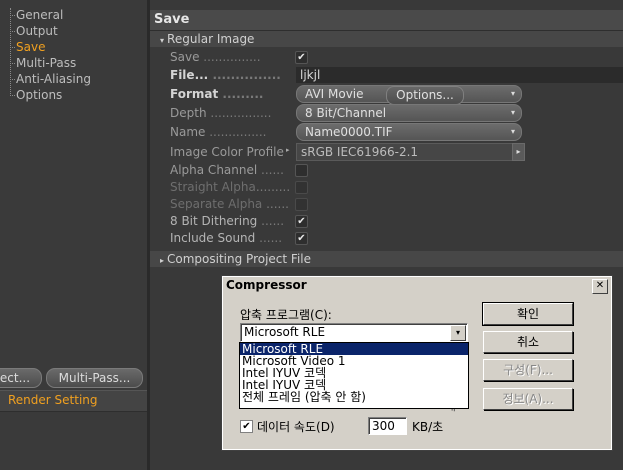 Image resolution: width=623 pixels, height=470 pixels. What do you see at coordinates (53, 79) in the screenshot?
I see `tree-item-anti-aliasing: Anti-Aliasing` at bounding box center [53, 79].